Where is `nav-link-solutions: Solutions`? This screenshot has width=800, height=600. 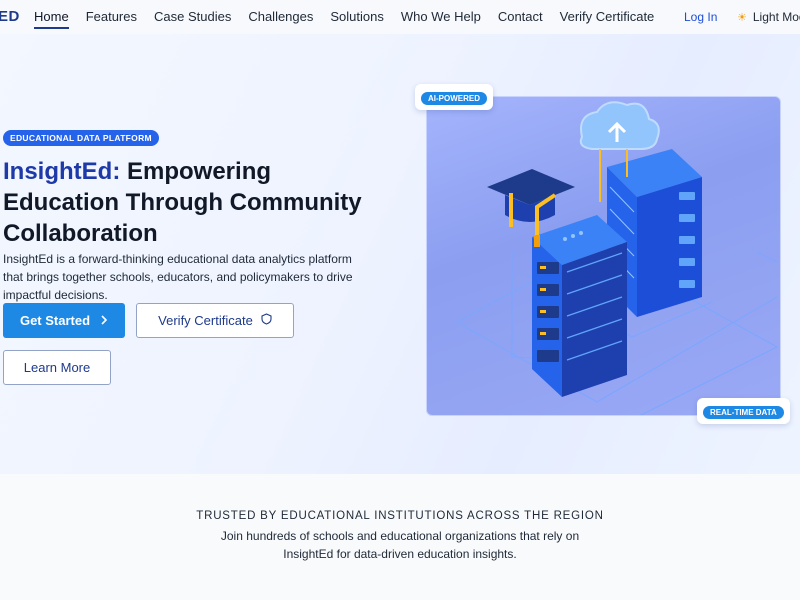
nav-link-solutions: Solutions is located at coordinates (356, 19).